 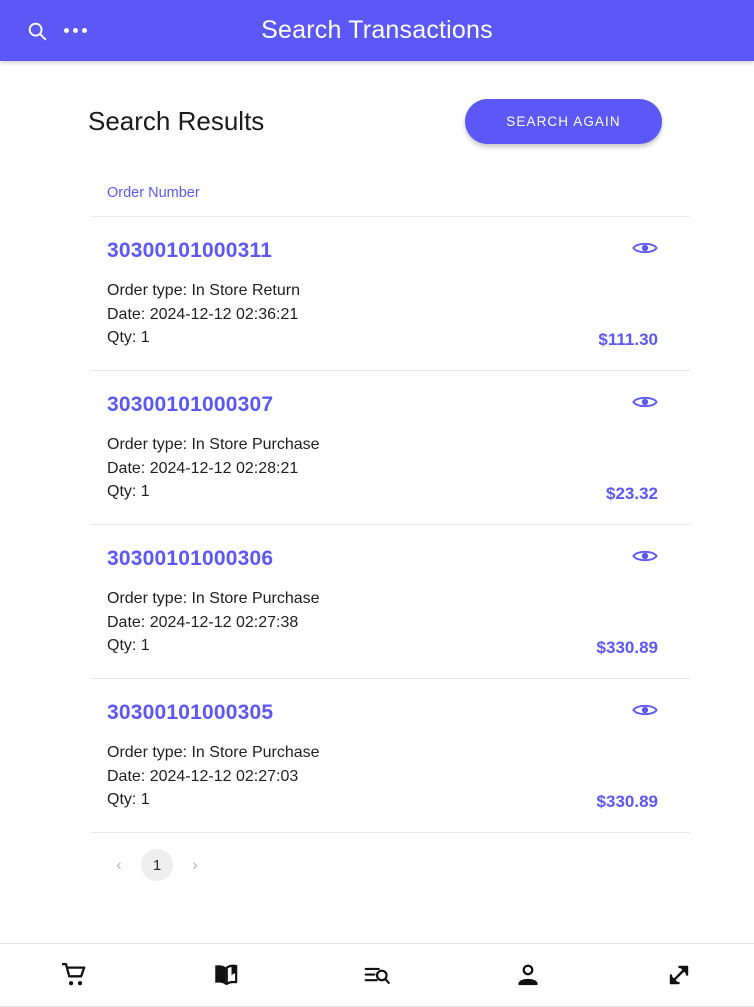 What do you see at coordinates (390, 194) in the screenshot?
I see `table-column-header: Order Number` at bounding box center [390, 194].